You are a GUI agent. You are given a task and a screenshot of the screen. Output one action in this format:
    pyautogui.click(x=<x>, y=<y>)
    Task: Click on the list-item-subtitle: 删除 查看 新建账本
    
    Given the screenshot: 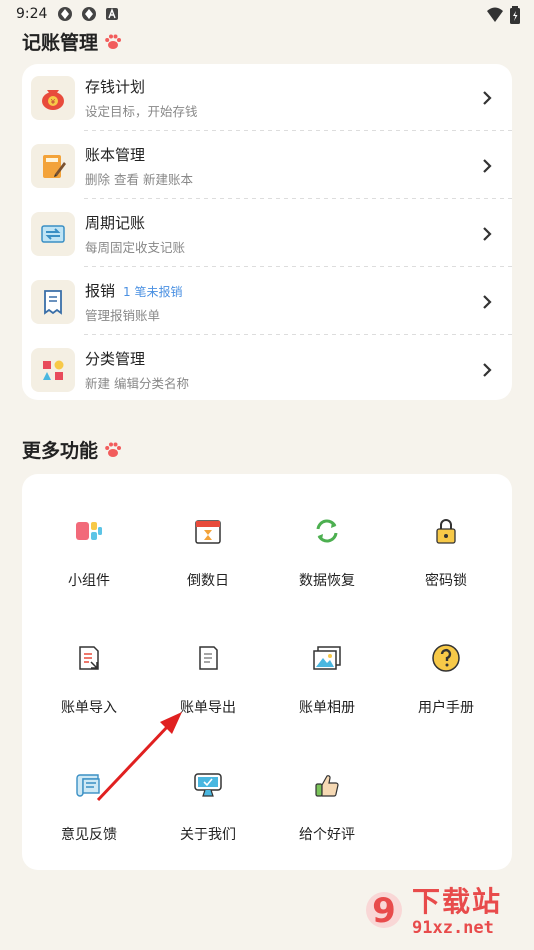 What is the action you would take?
    pyautogui.click(x=139, y=179)
    